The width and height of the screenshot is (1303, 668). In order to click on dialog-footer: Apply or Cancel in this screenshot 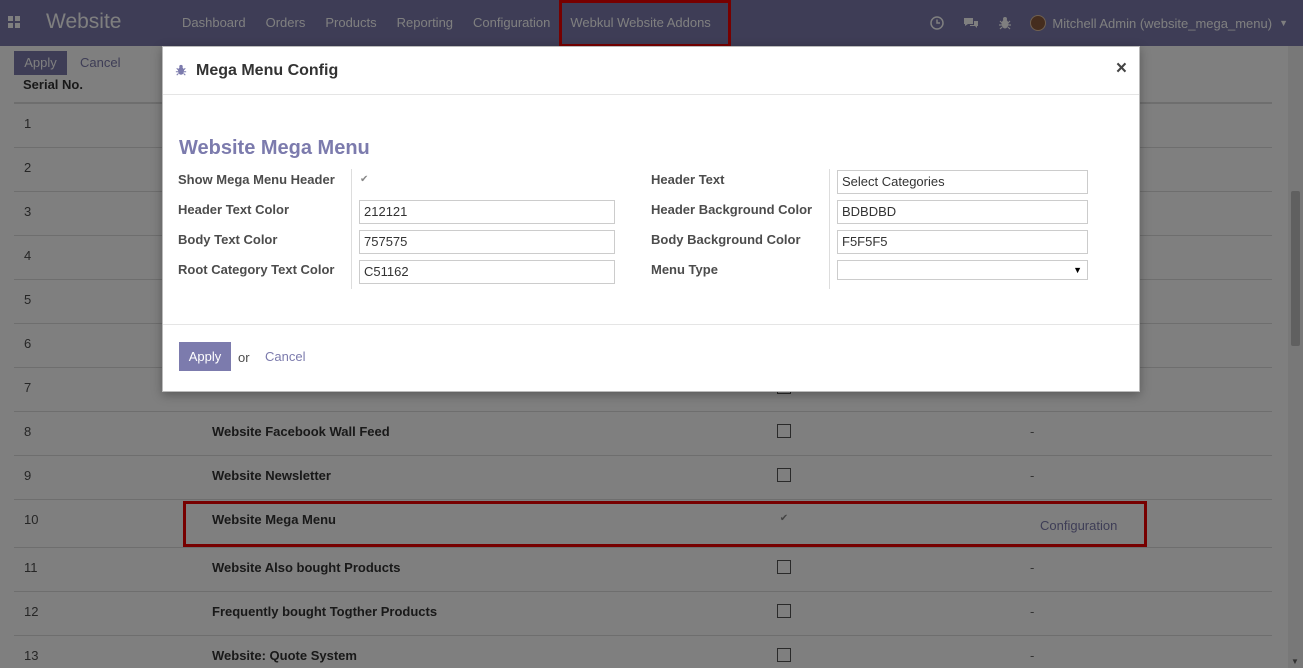, I will do `click(651, 358)`.